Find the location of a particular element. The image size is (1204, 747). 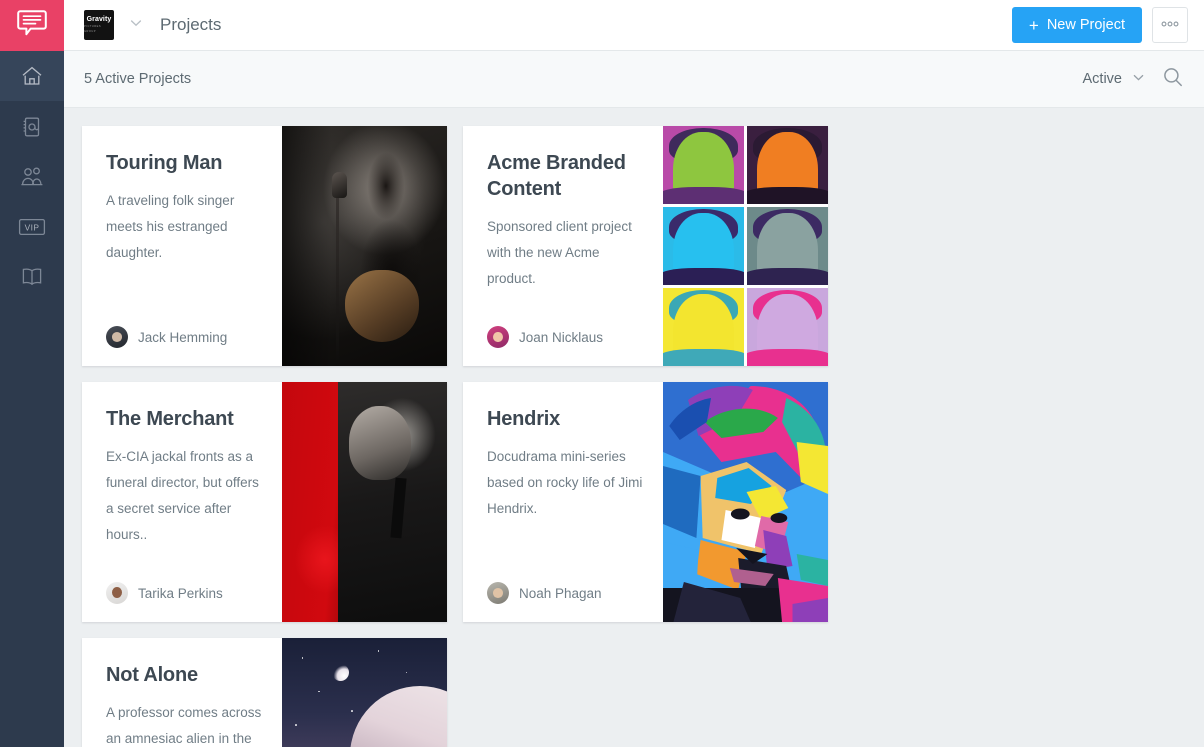

status-filter-dropdown: Active is located at coordinates (1115, 79).